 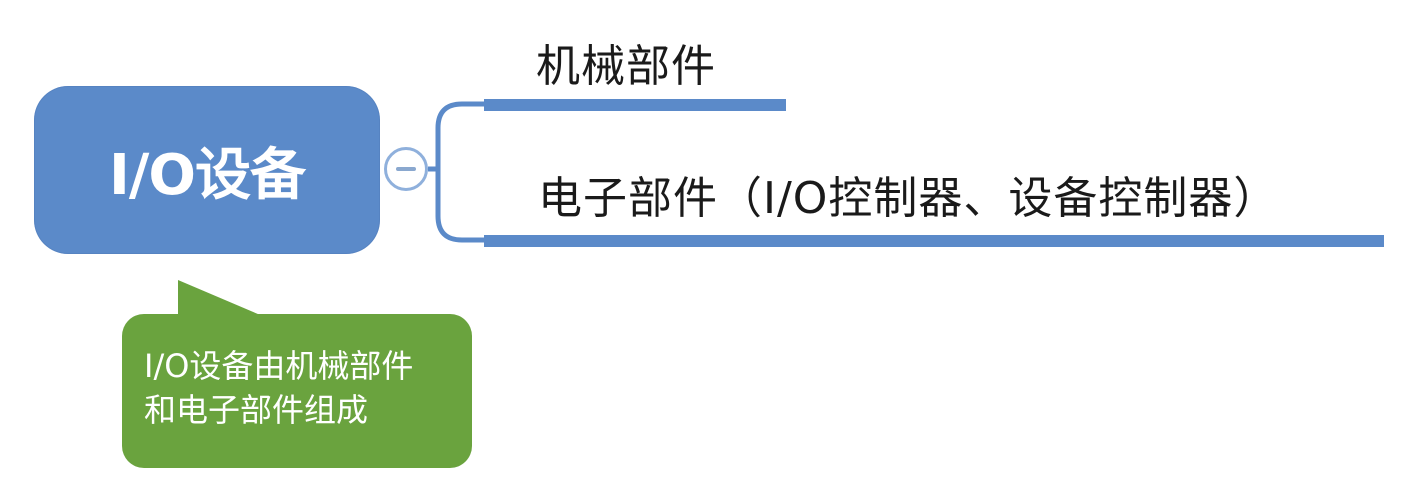 I want to click on branch-topic-electronic: 电子部件（I/O控制器、设备控制器）, so click(x=908, y=194).